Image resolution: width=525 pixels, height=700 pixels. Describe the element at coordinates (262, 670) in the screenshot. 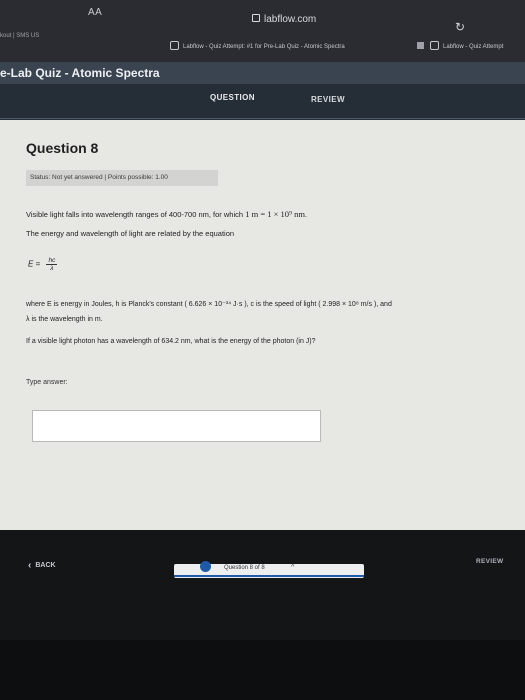

I see `desk-background` at that location.